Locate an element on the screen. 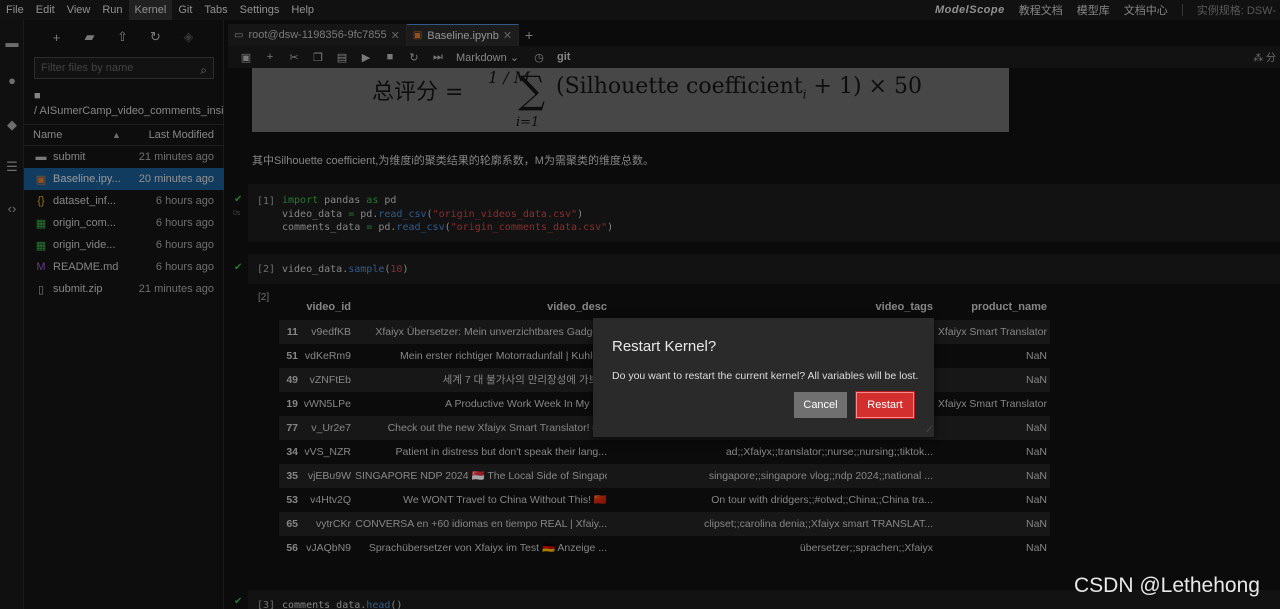  dialog-title: Restart Kernel? is located at coordinates (664, 346).